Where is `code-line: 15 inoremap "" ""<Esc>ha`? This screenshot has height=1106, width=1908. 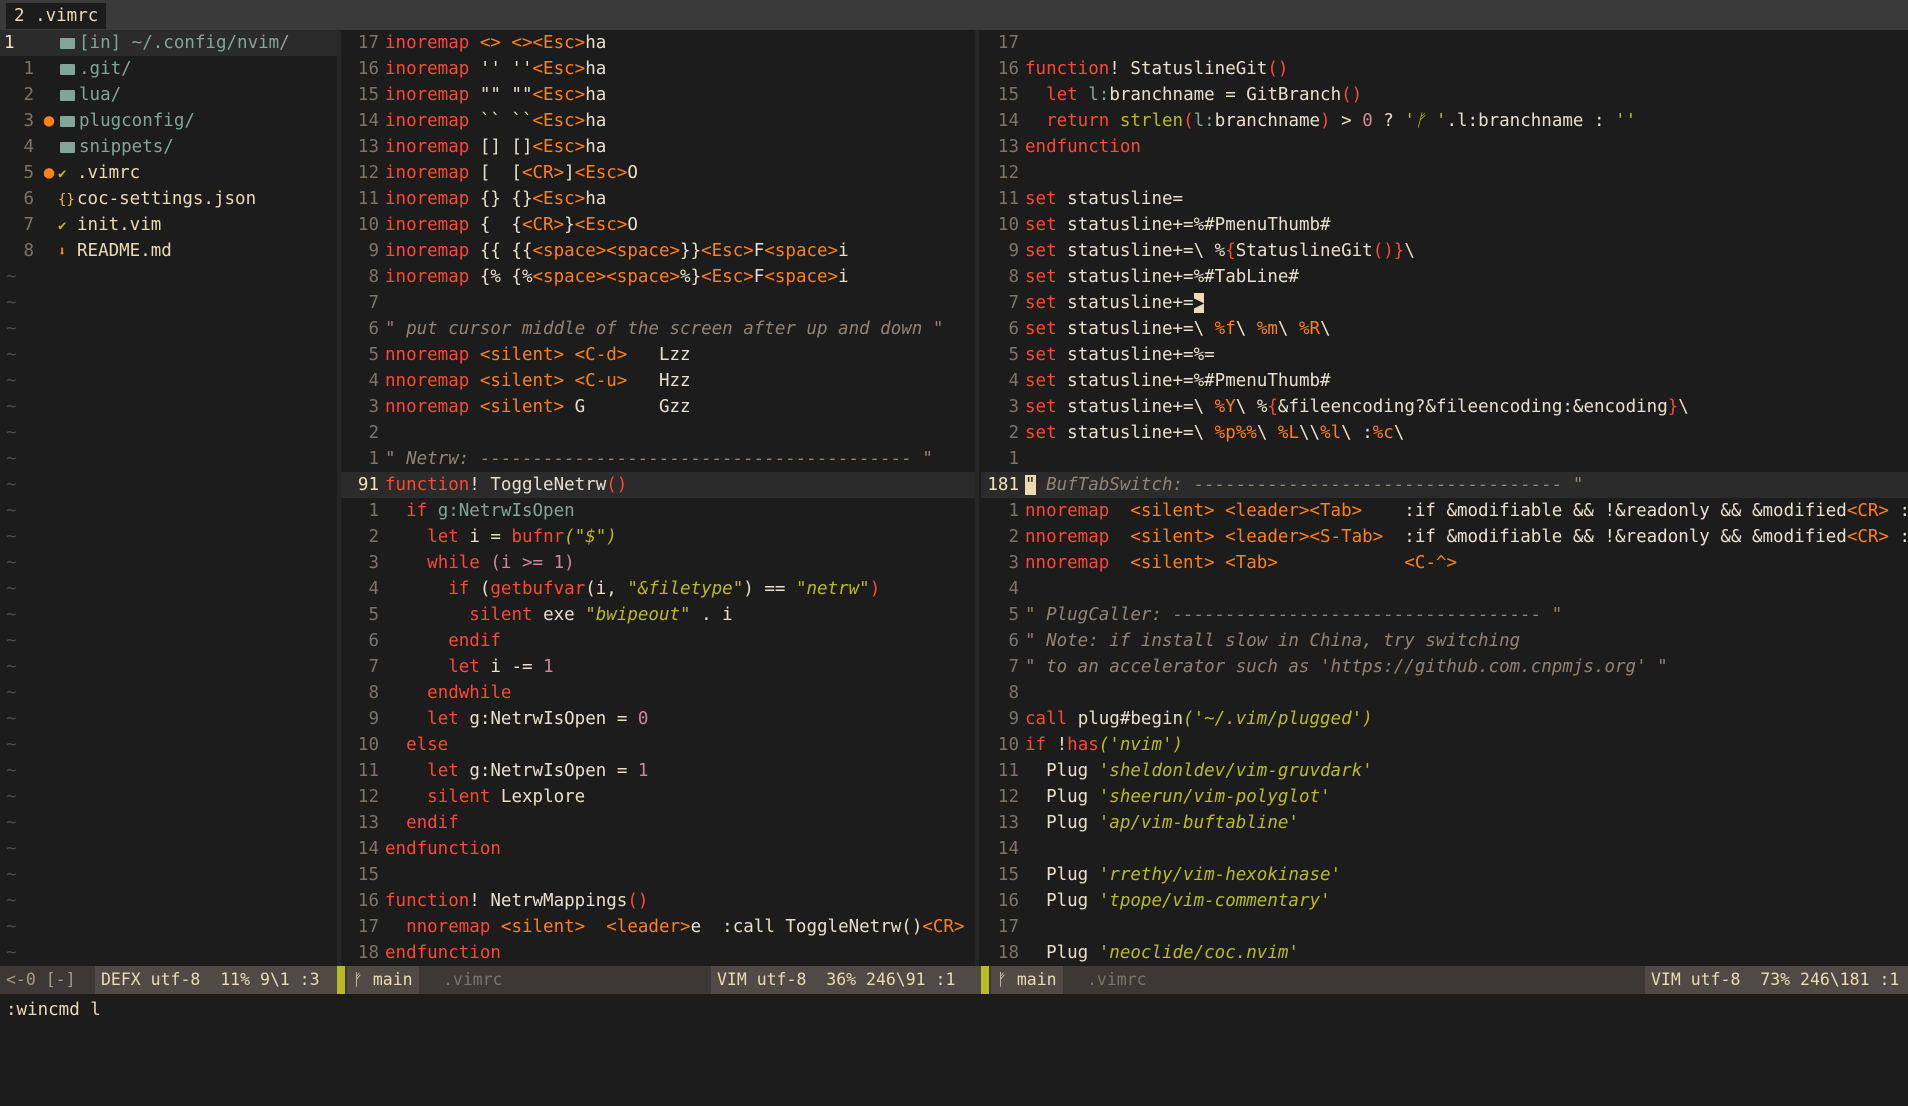
code-line: 15 inoremap "" ""<Esc>ha is located at coordinates (658, 95).